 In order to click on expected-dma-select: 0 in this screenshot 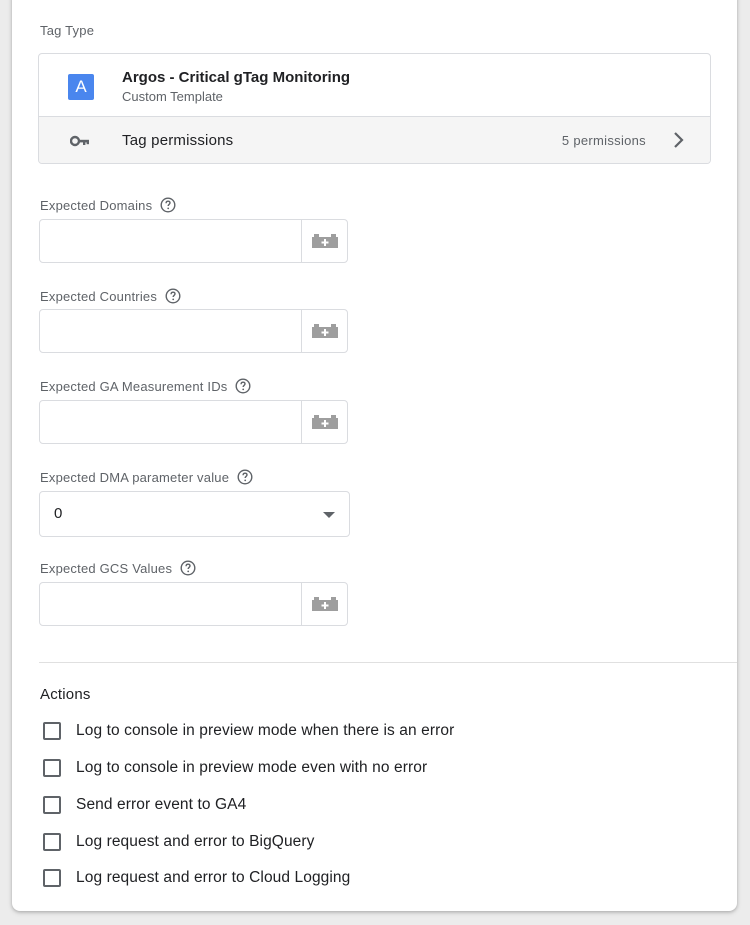, I will do `click(194, 514)`.